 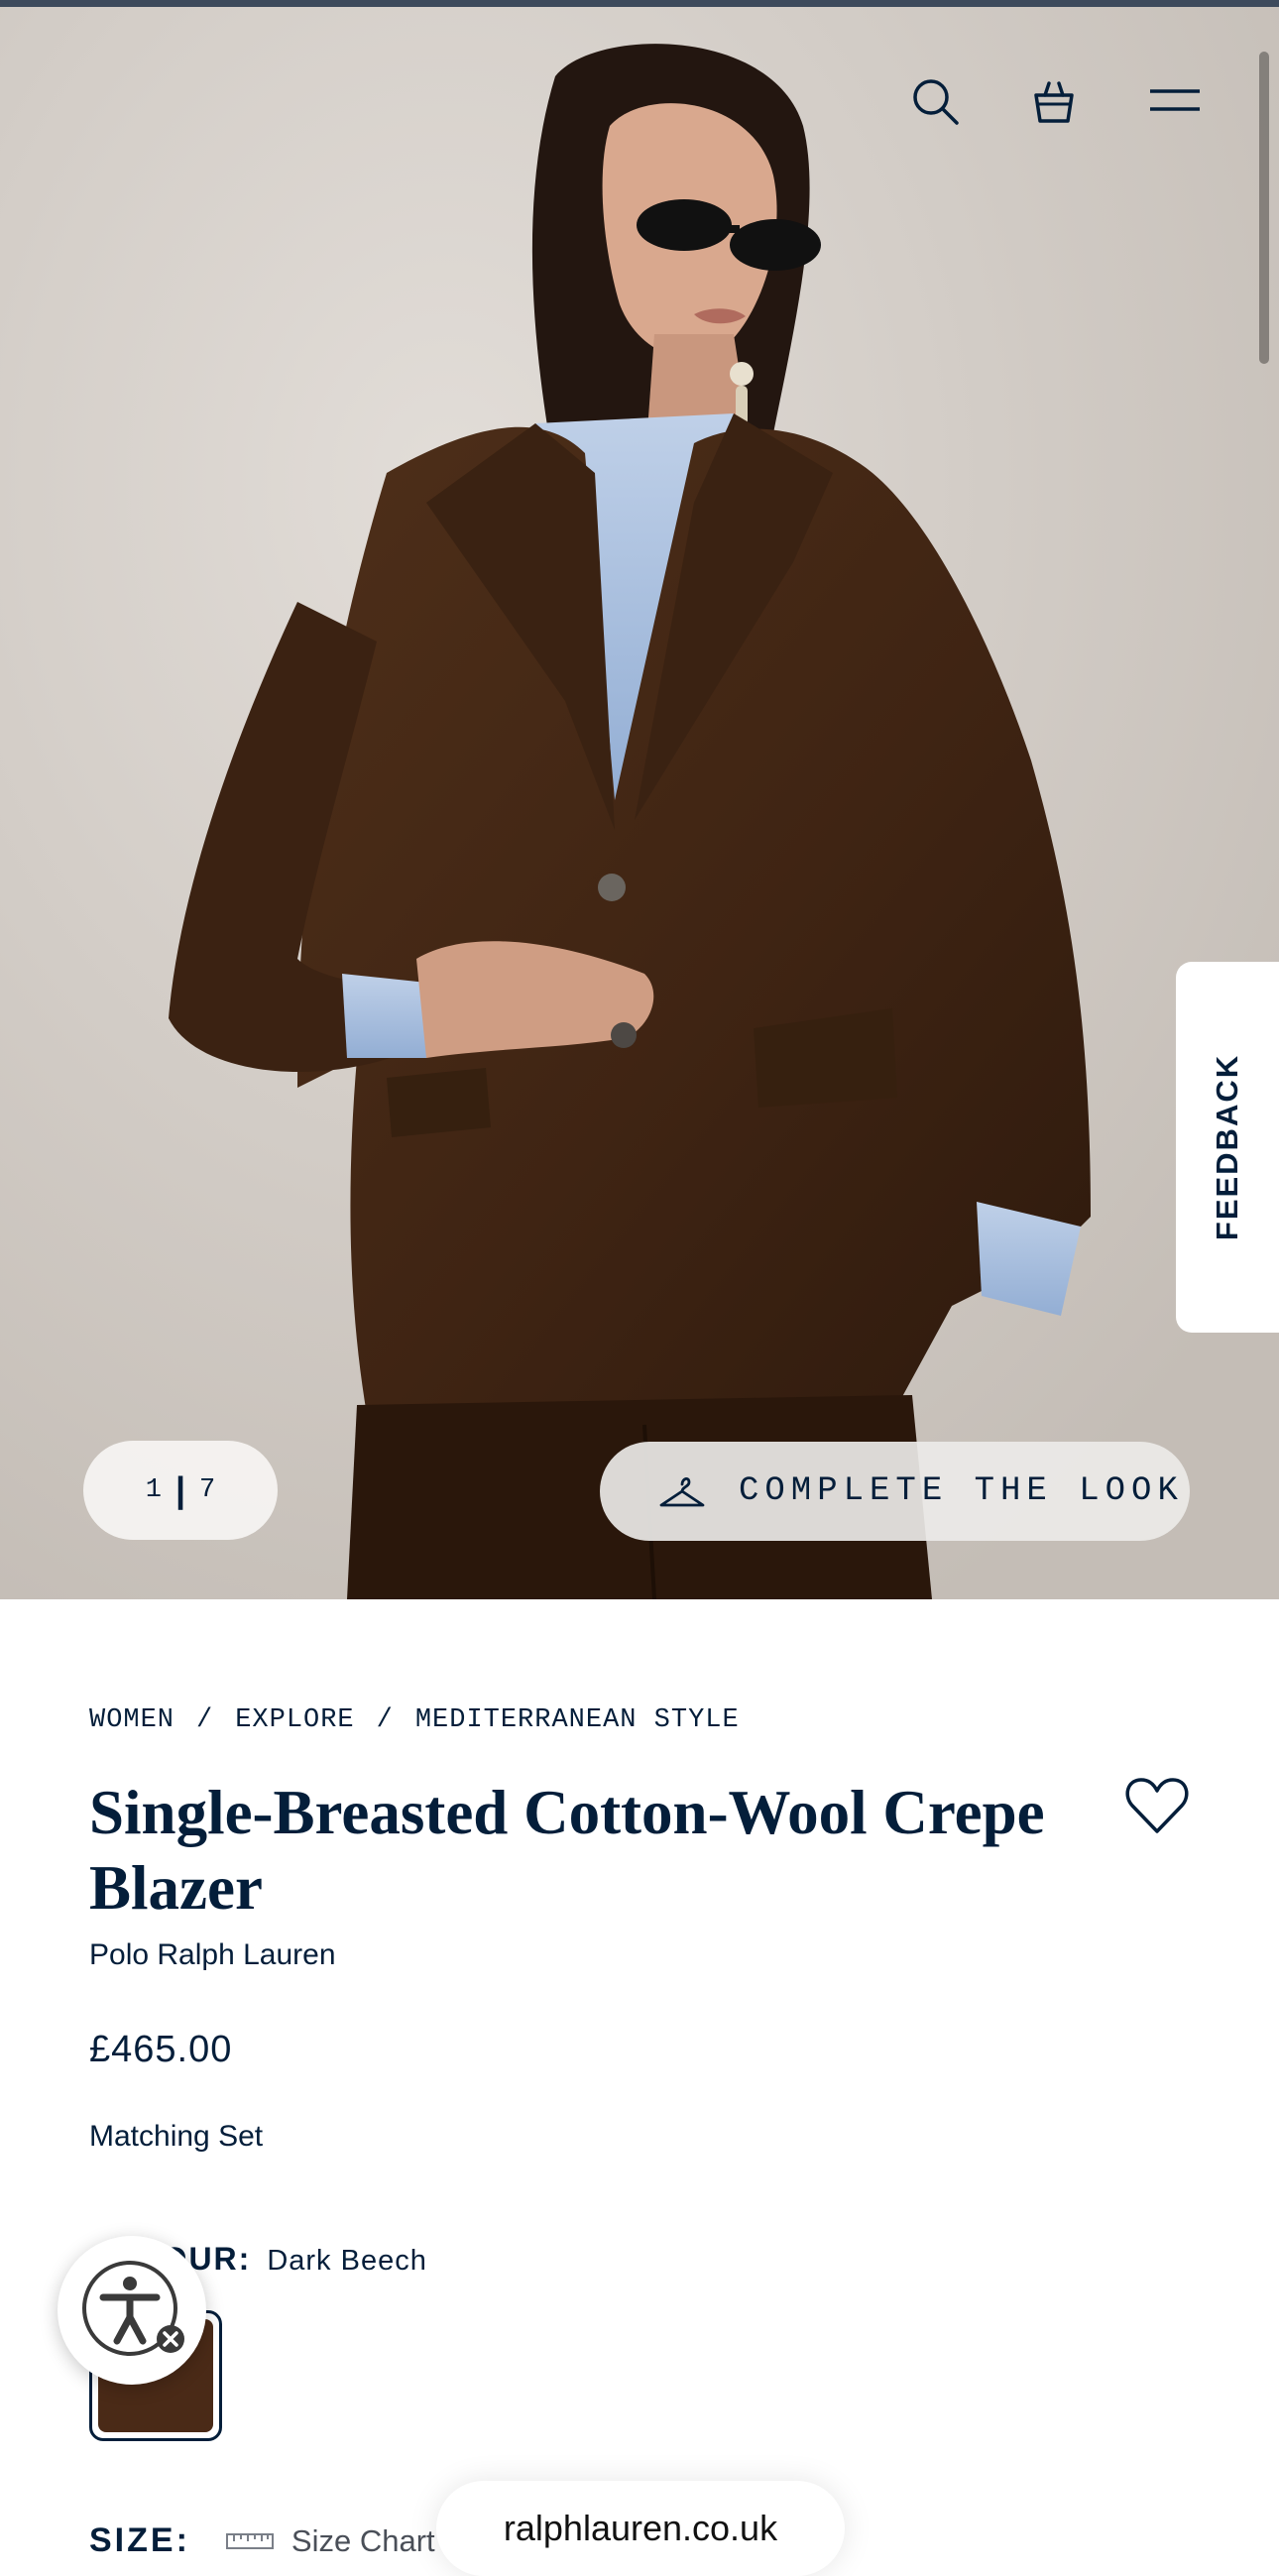 I want to click on size-chart-label: Size Chart, so click(x=363, y=2540).